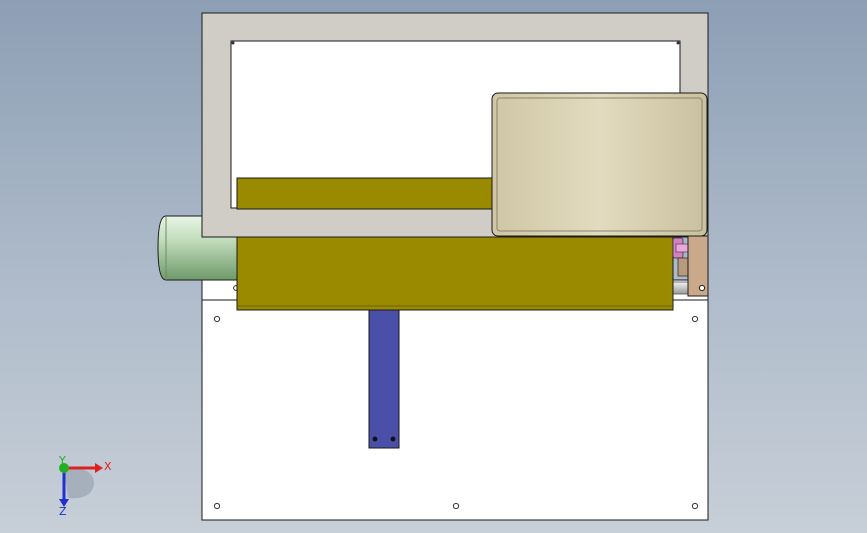 The width and height of the screenshot is (867, 533). Describe the element at coordinates (79, 483) in the screenshot. I see `triad-shadow` at that location.